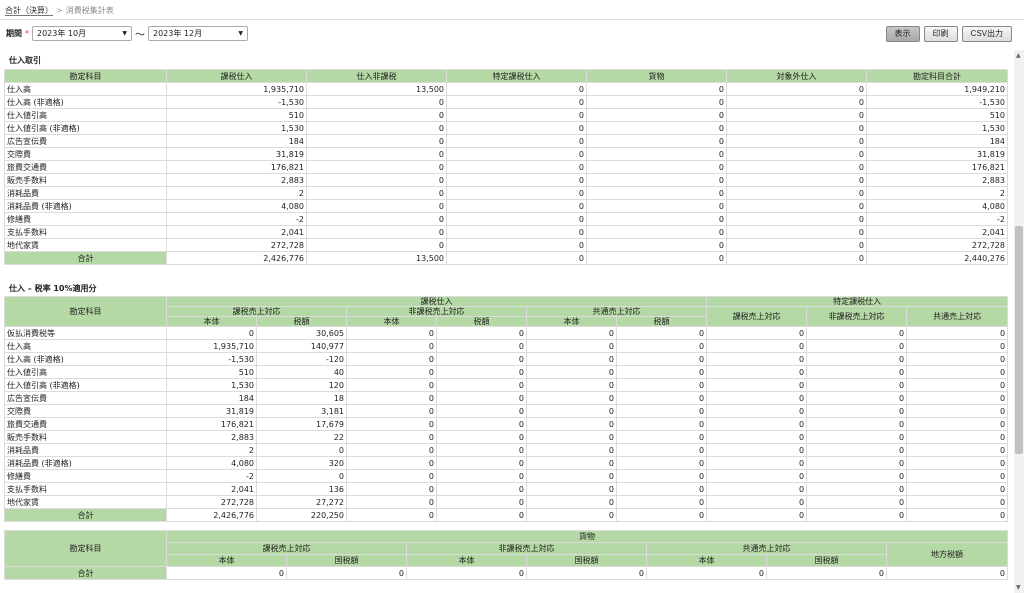 This screenshot has width=1024, height=593. What do you see at coordinates (986, 34) in the screenshot?
I see `csv-export-button: CSV出力` at bounding box center [986, 34].